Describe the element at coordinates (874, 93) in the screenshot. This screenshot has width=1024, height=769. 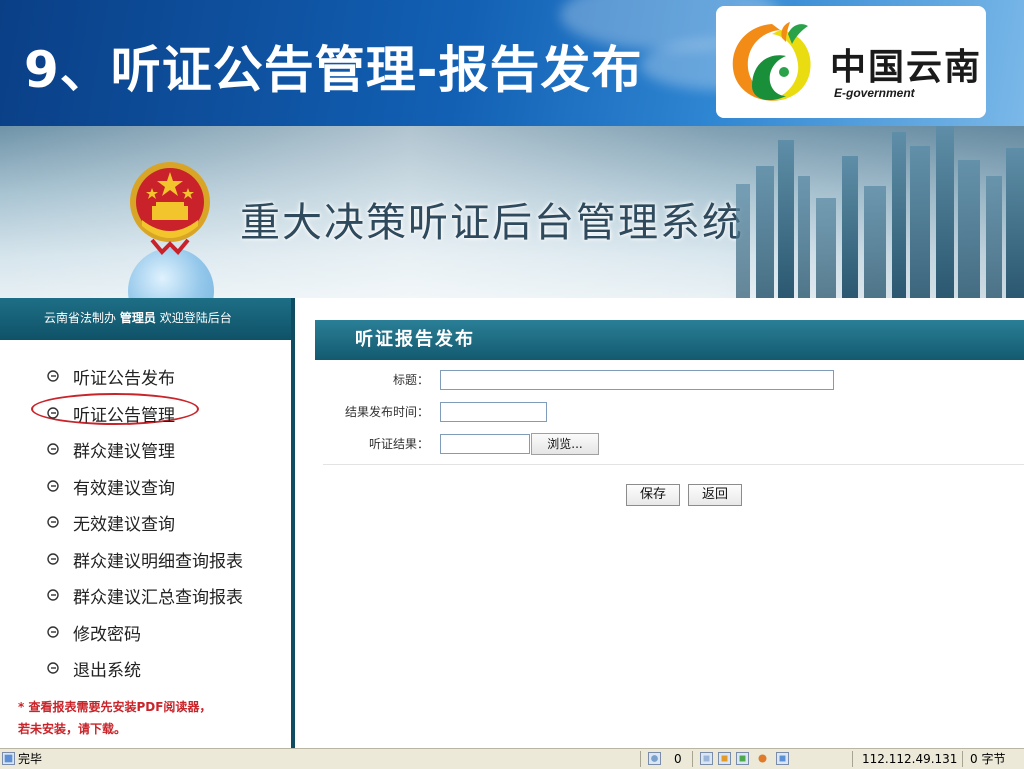
I see `brand-subtitle: E-government` at that location.